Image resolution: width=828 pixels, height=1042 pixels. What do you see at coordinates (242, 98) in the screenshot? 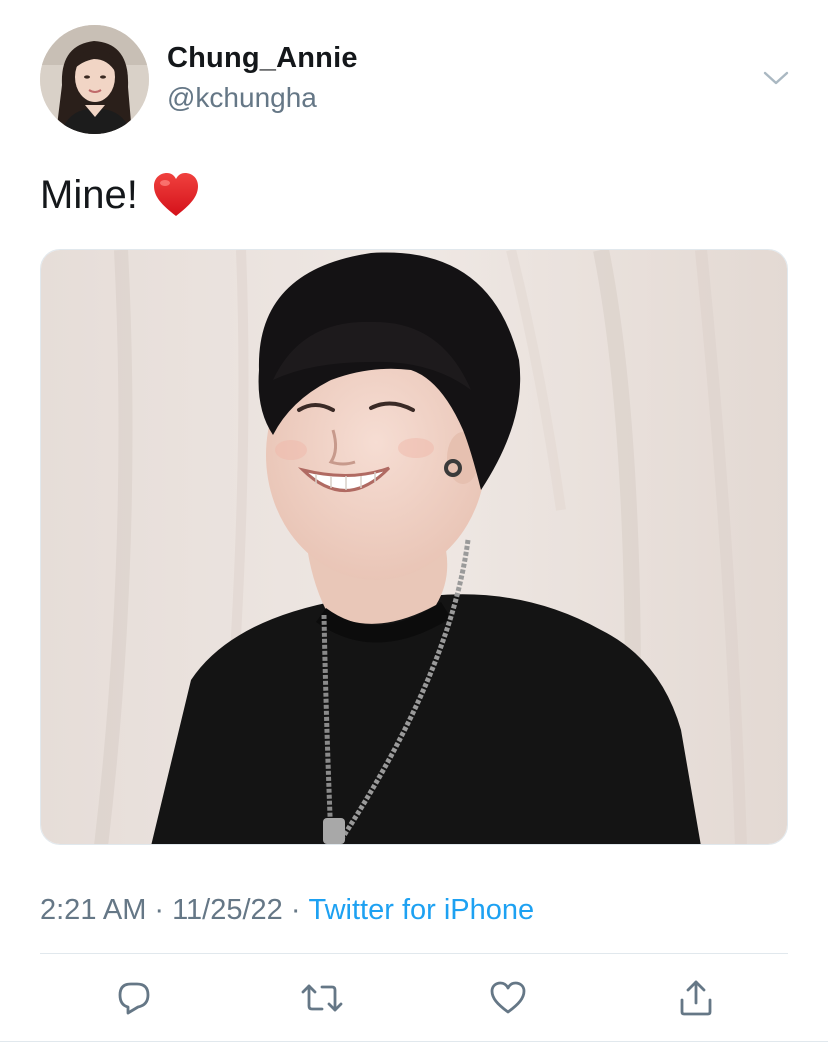
I see `user-handle: @kchungha` at bounding box center [242, 98].